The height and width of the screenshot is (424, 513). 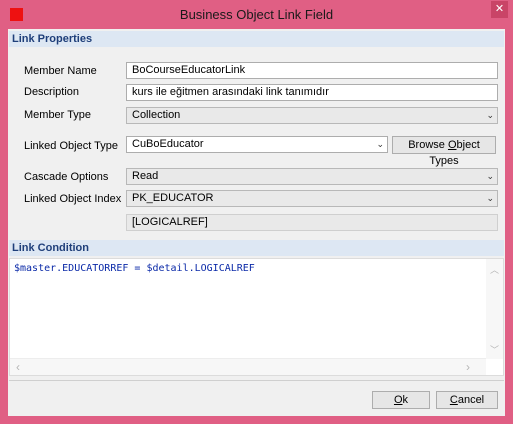 I want to click on browse-object-types-button: Browse Object Types, so click(x=444, y=151).